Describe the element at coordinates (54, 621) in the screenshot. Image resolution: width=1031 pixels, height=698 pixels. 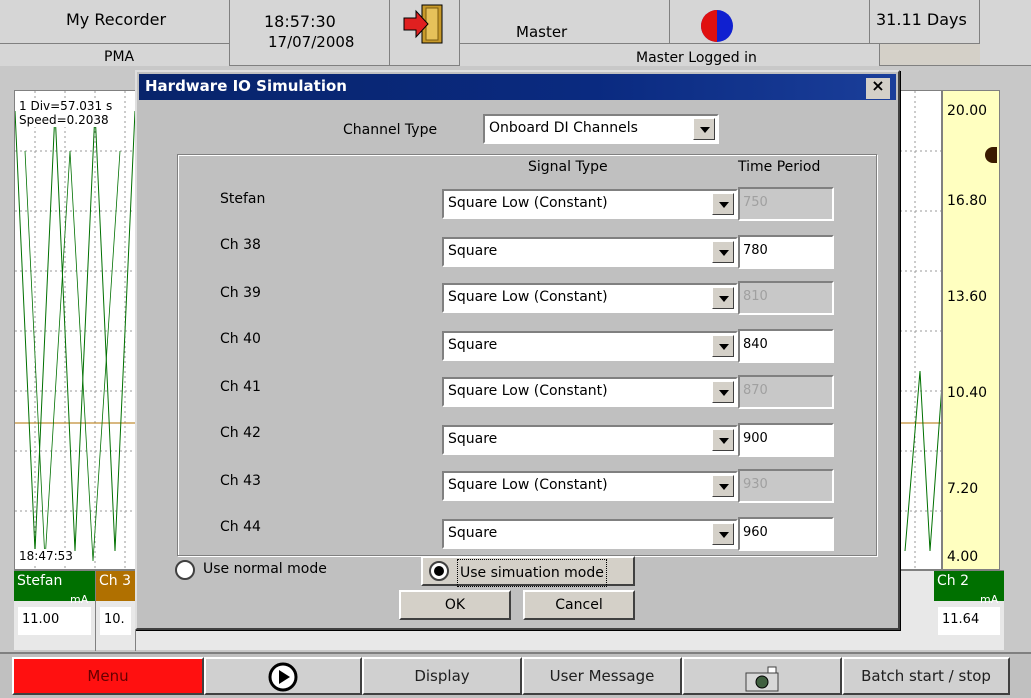
I see `pen-value: 11.00` at that location.